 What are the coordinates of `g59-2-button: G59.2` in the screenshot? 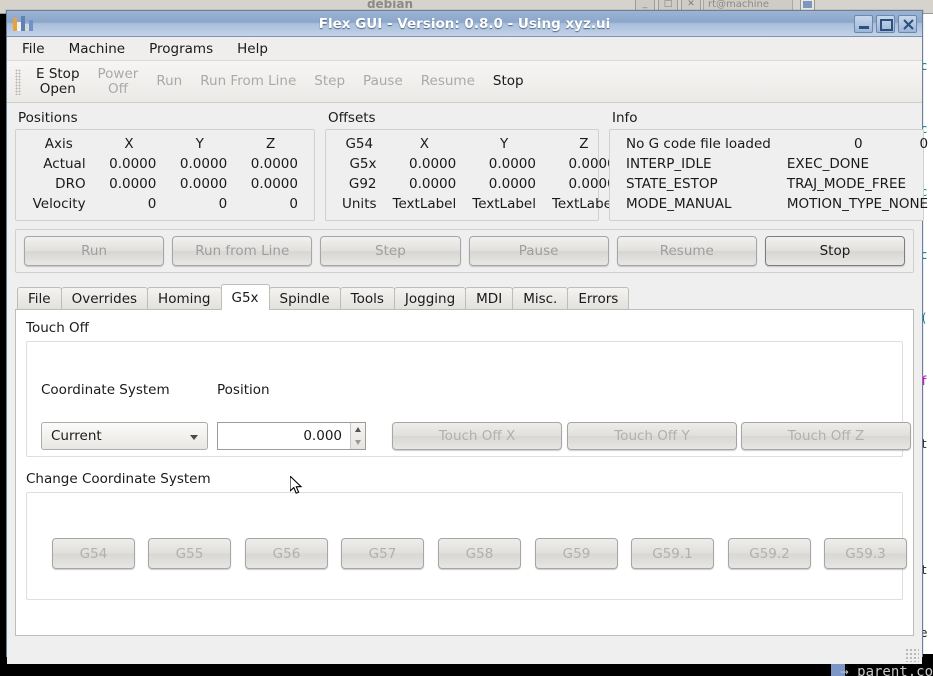 It's located at (769, 553).